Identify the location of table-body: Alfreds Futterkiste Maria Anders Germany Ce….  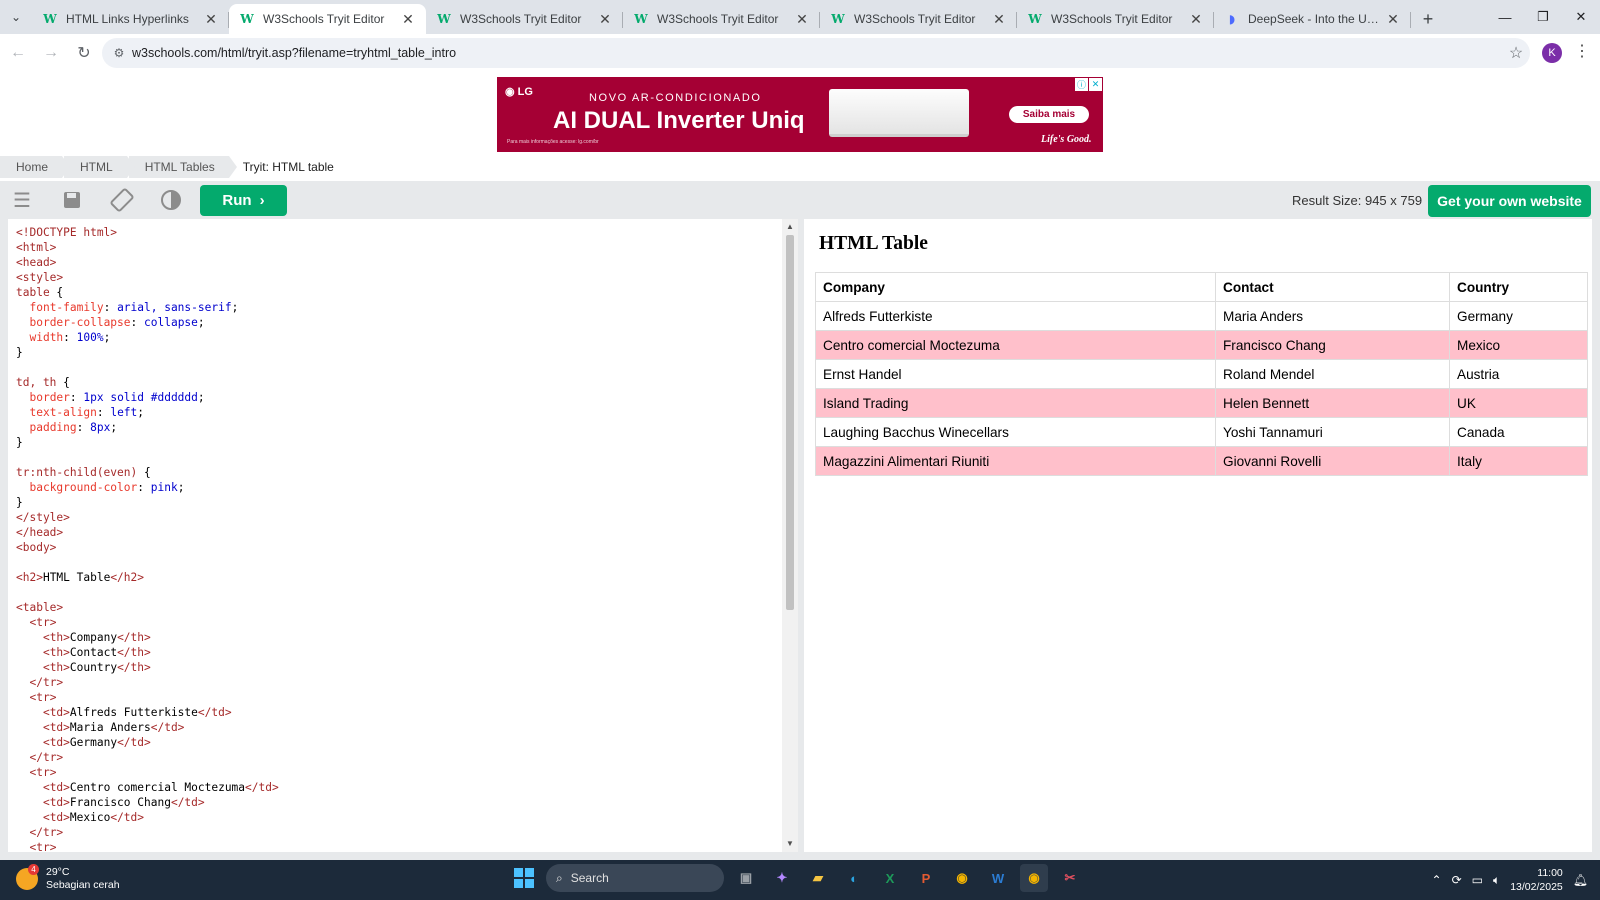
(1201, 388).